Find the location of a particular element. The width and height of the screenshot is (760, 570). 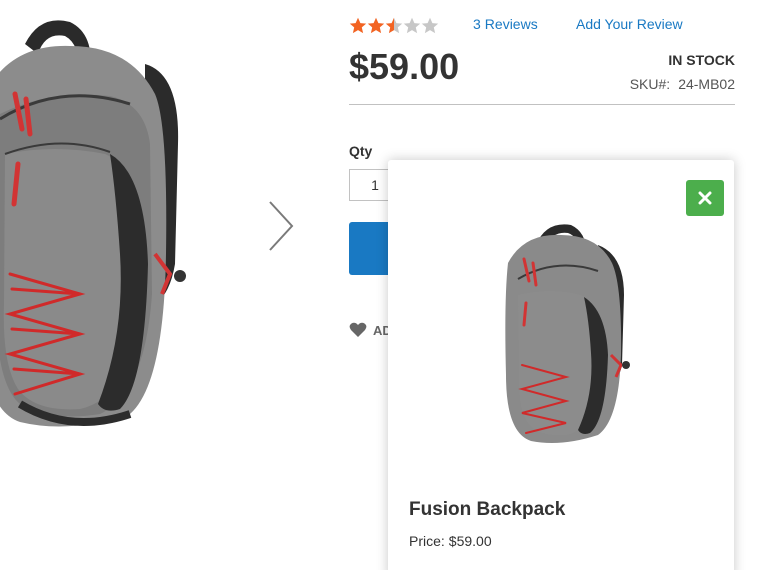

close-icon is located at coordinates (705, 198).